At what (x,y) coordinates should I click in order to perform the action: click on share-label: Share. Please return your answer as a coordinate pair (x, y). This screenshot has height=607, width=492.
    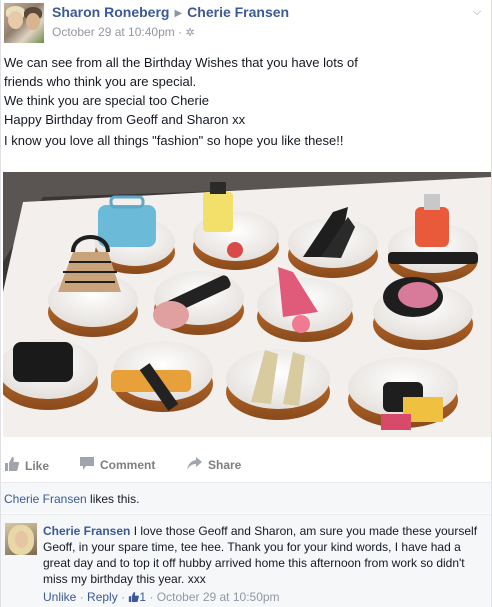
    Looking at the image, I should click on (225, 465).